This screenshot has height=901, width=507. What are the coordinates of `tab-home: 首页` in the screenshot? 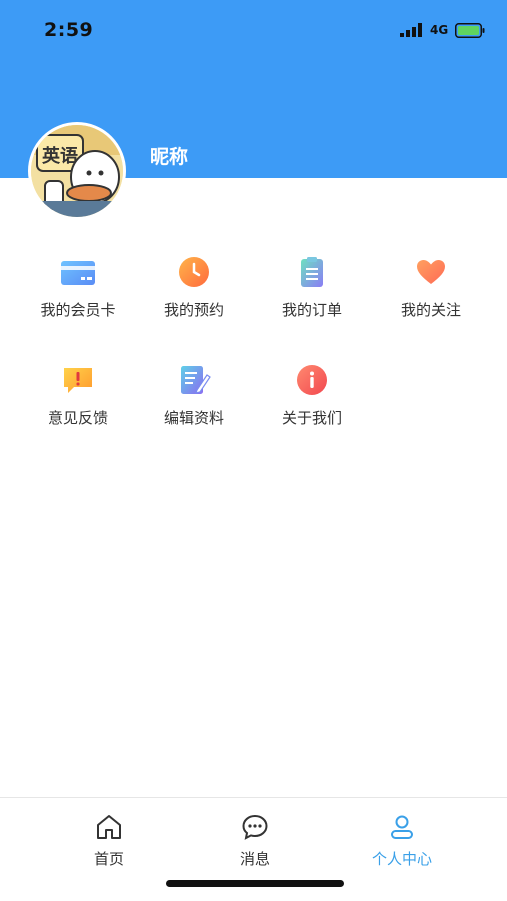 It's located at (109, 840).